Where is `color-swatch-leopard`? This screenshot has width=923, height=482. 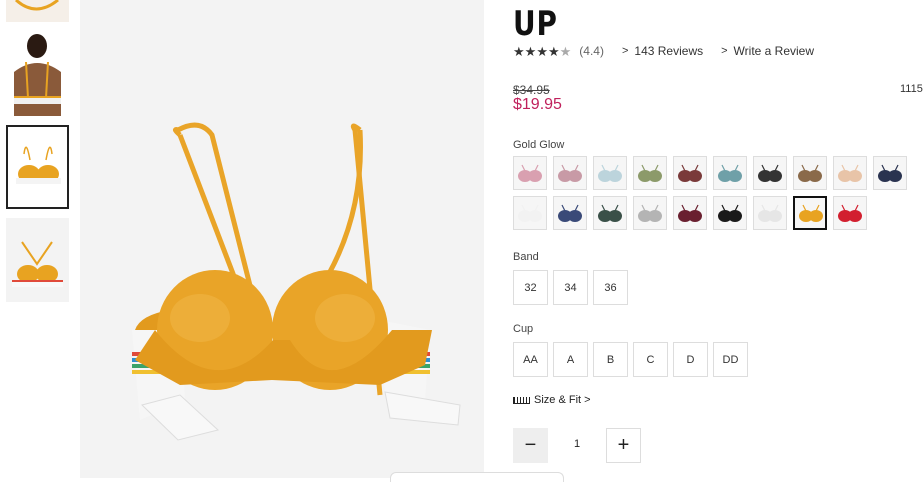
color-swatch-leopard is located at coordinates (810, 173).